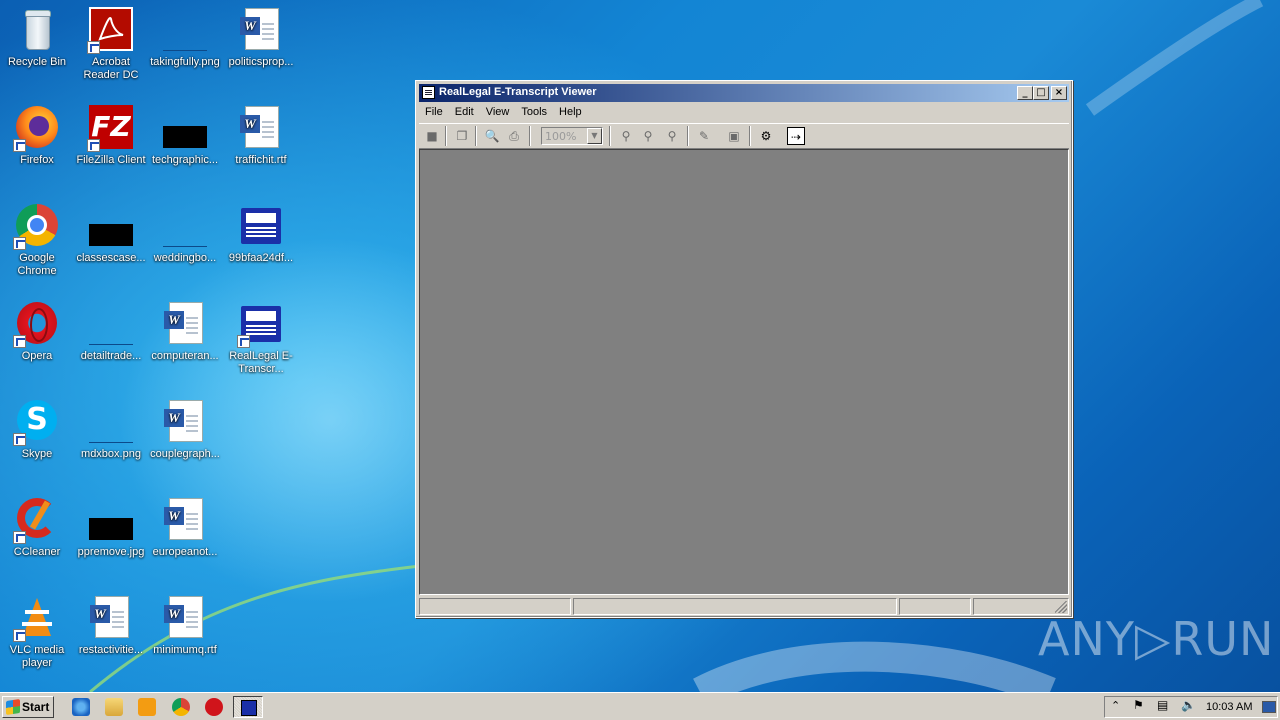 The image size is (1280, 720). Describe the element at coordinates (1269, 707) in the screenshot. I see `show-desktop-icon` at that location.